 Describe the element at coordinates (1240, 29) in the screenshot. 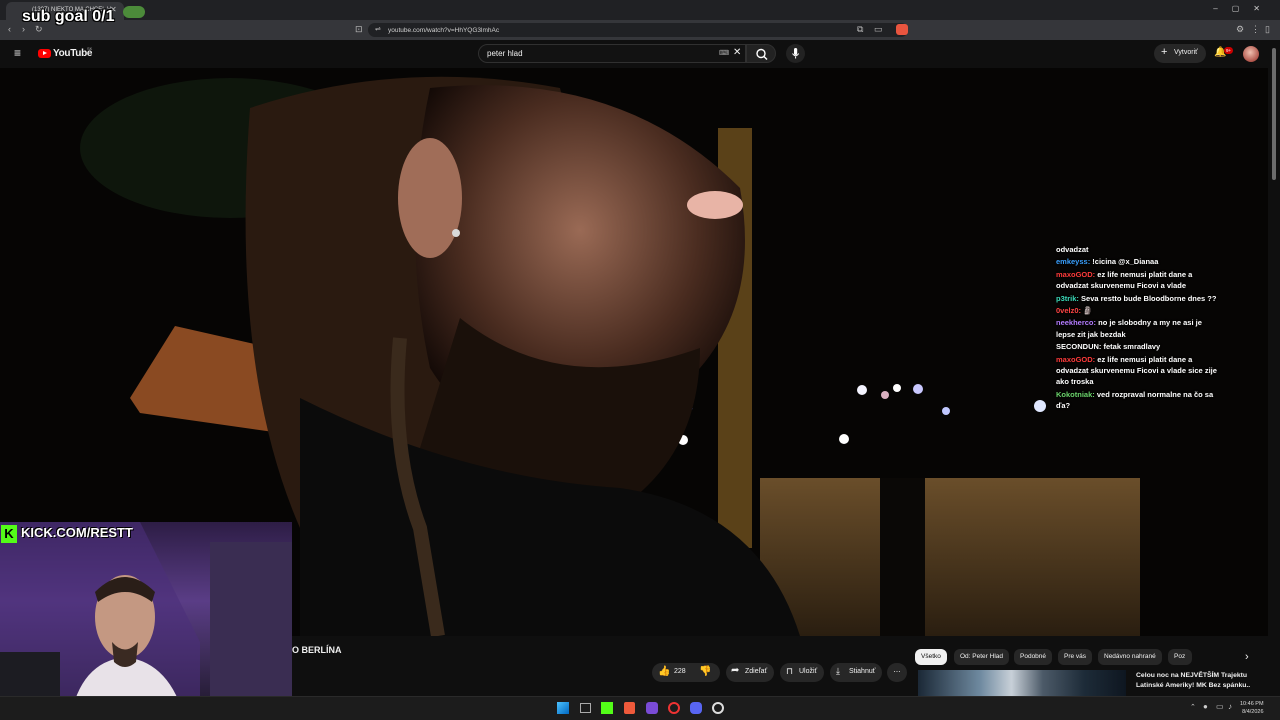

I see `extensions-icon: ⚙` at that location.